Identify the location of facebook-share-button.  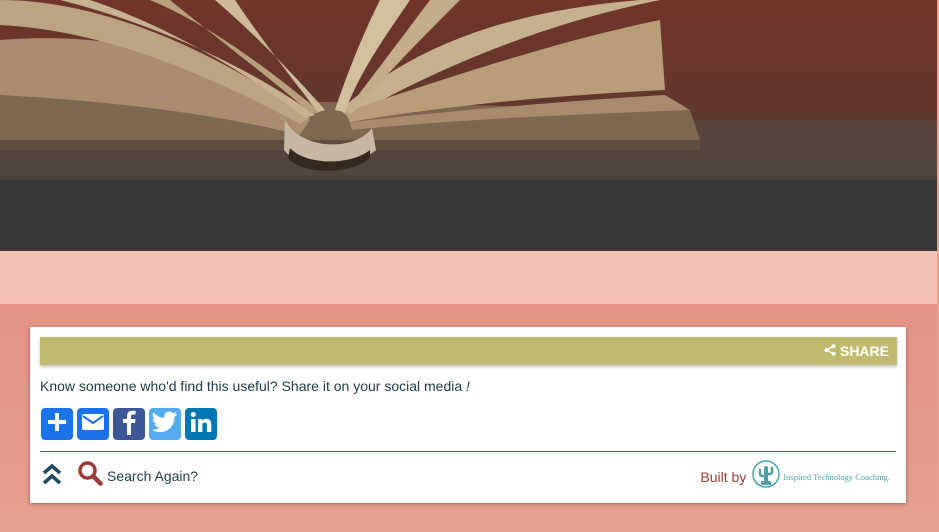
(129, 424).